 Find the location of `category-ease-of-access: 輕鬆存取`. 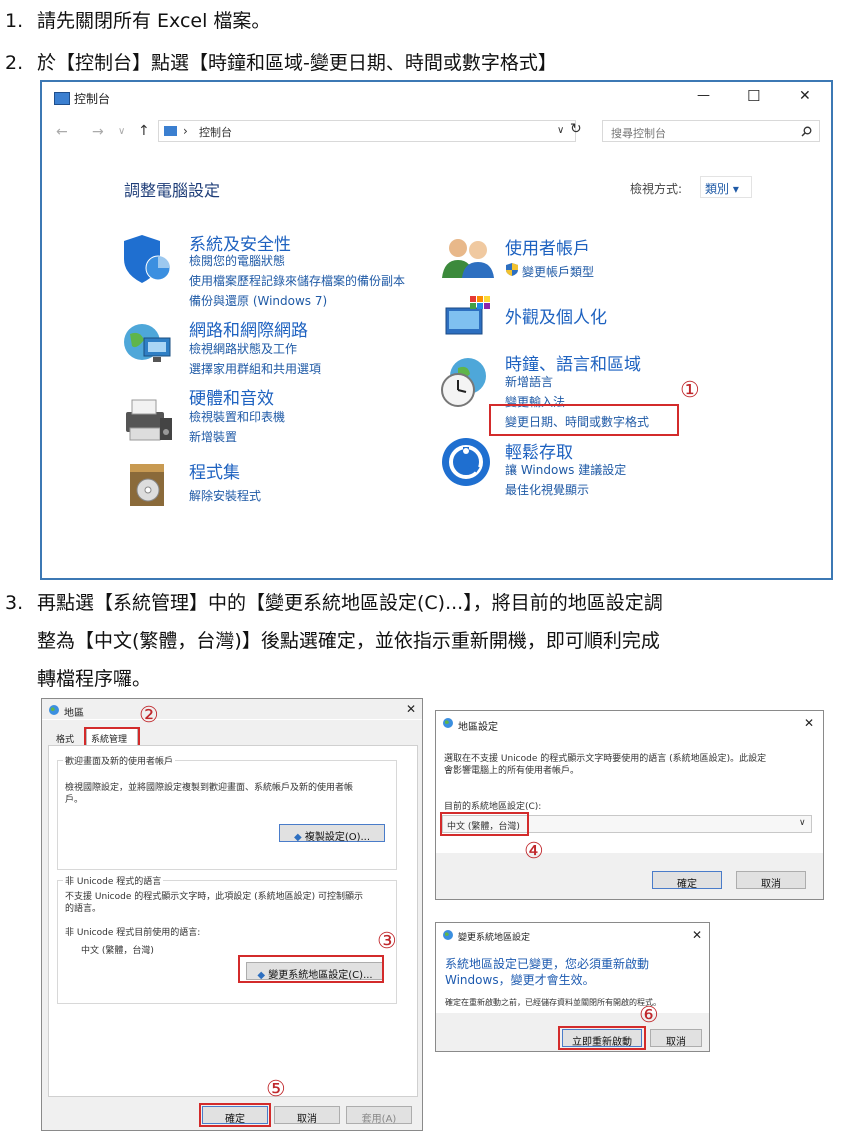

category-ease-of-access: 輕鬆存取 is located at coordinates (539, 450).